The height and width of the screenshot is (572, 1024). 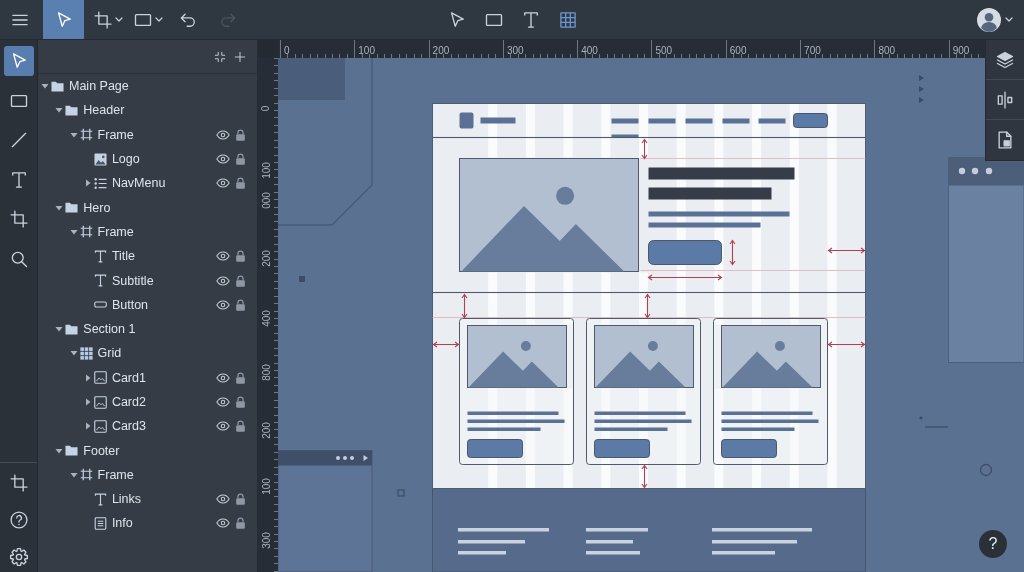 What do you see at coordinates (100, 523) in the screenshot?
I see `document-icon` at bounding box center [100, 523].